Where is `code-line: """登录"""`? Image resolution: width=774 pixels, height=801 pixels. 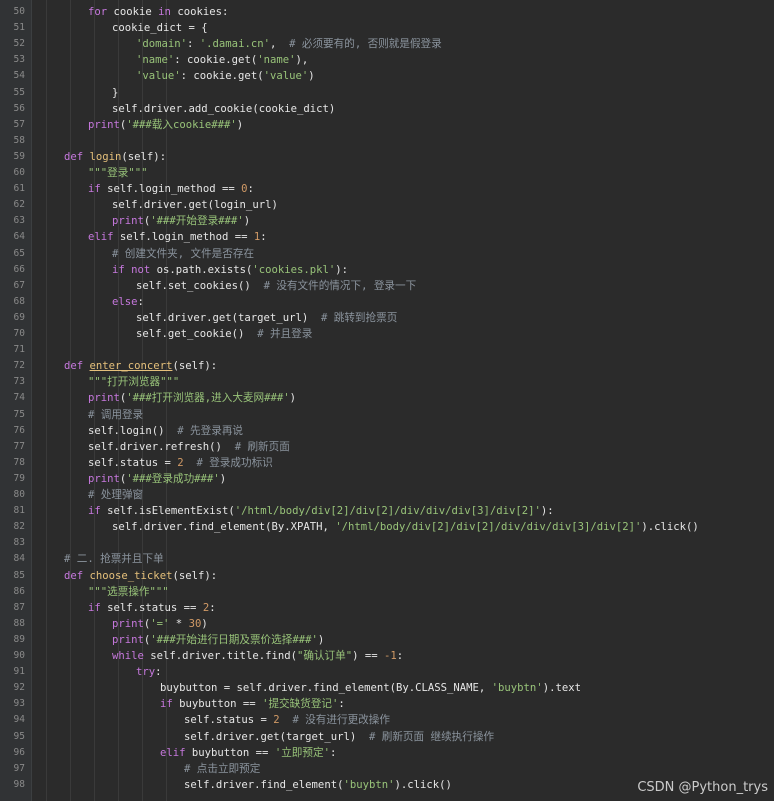
code-line: """登录""" is located at coordinates (403, 173).